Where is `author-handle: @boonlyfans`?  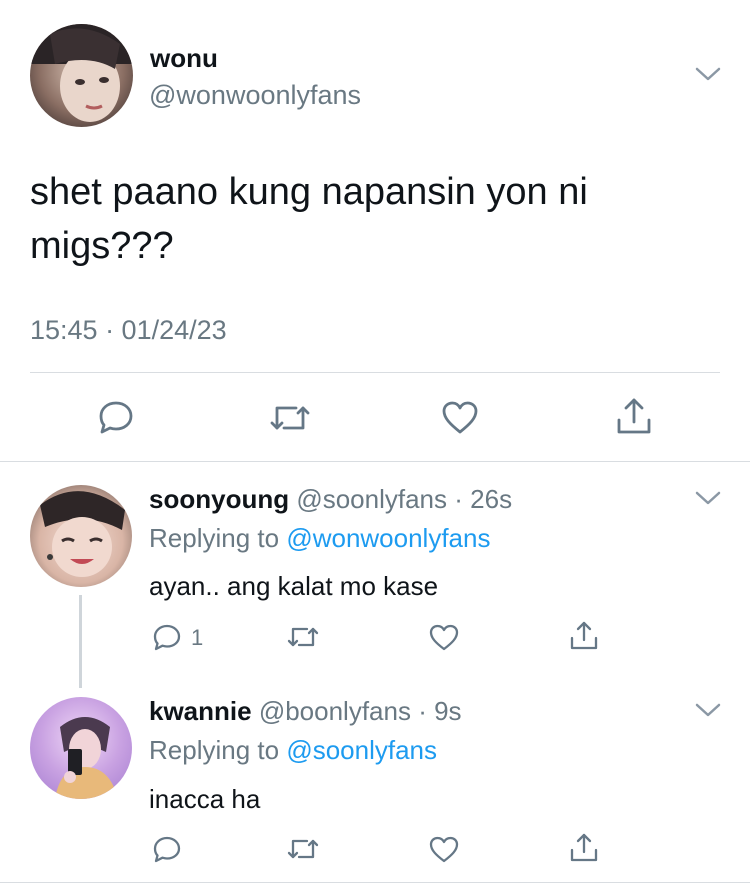 author-handle: @boonlyfans is located at coordinates (335, 711).